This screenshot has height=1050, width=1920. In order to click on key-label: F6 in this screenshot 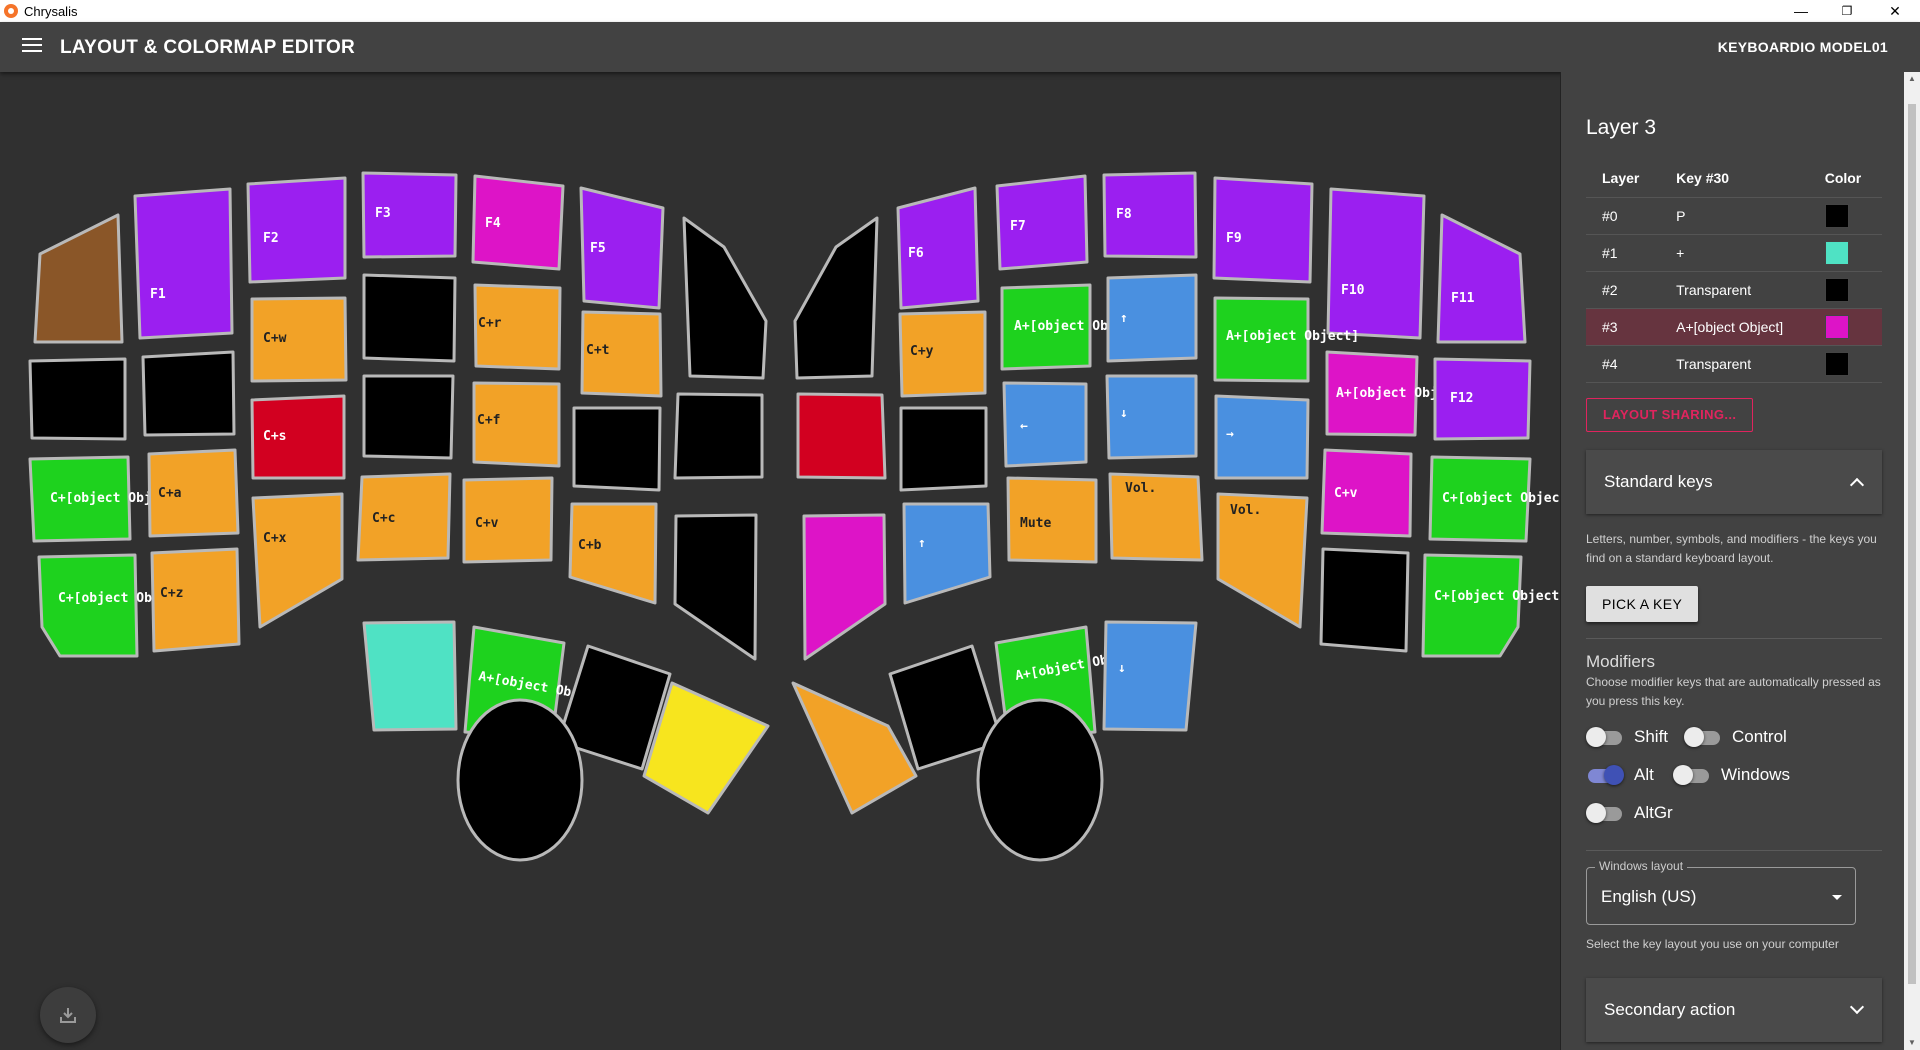, I will do `click(916, 253)`.